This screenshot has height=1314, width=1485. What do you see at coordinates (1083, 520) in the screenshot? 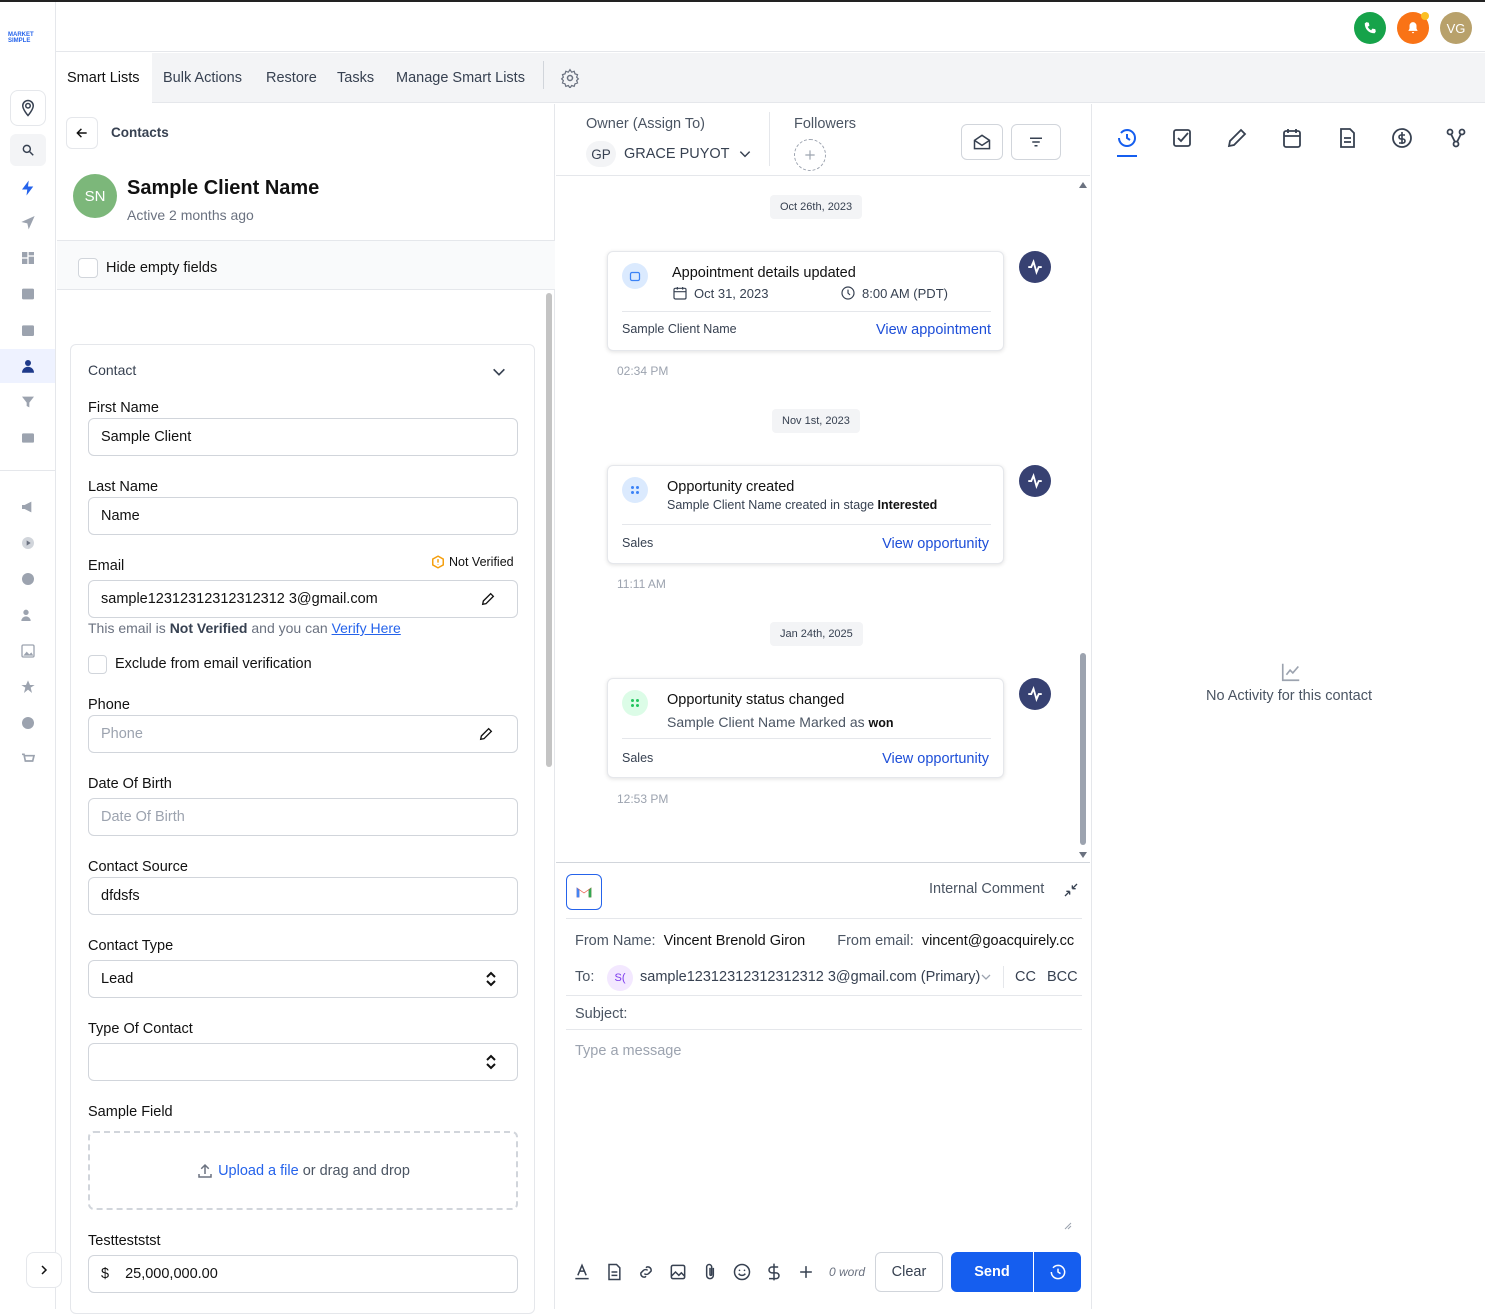
I see `timeline-scrollbar` at bounding box center [1083, 520].